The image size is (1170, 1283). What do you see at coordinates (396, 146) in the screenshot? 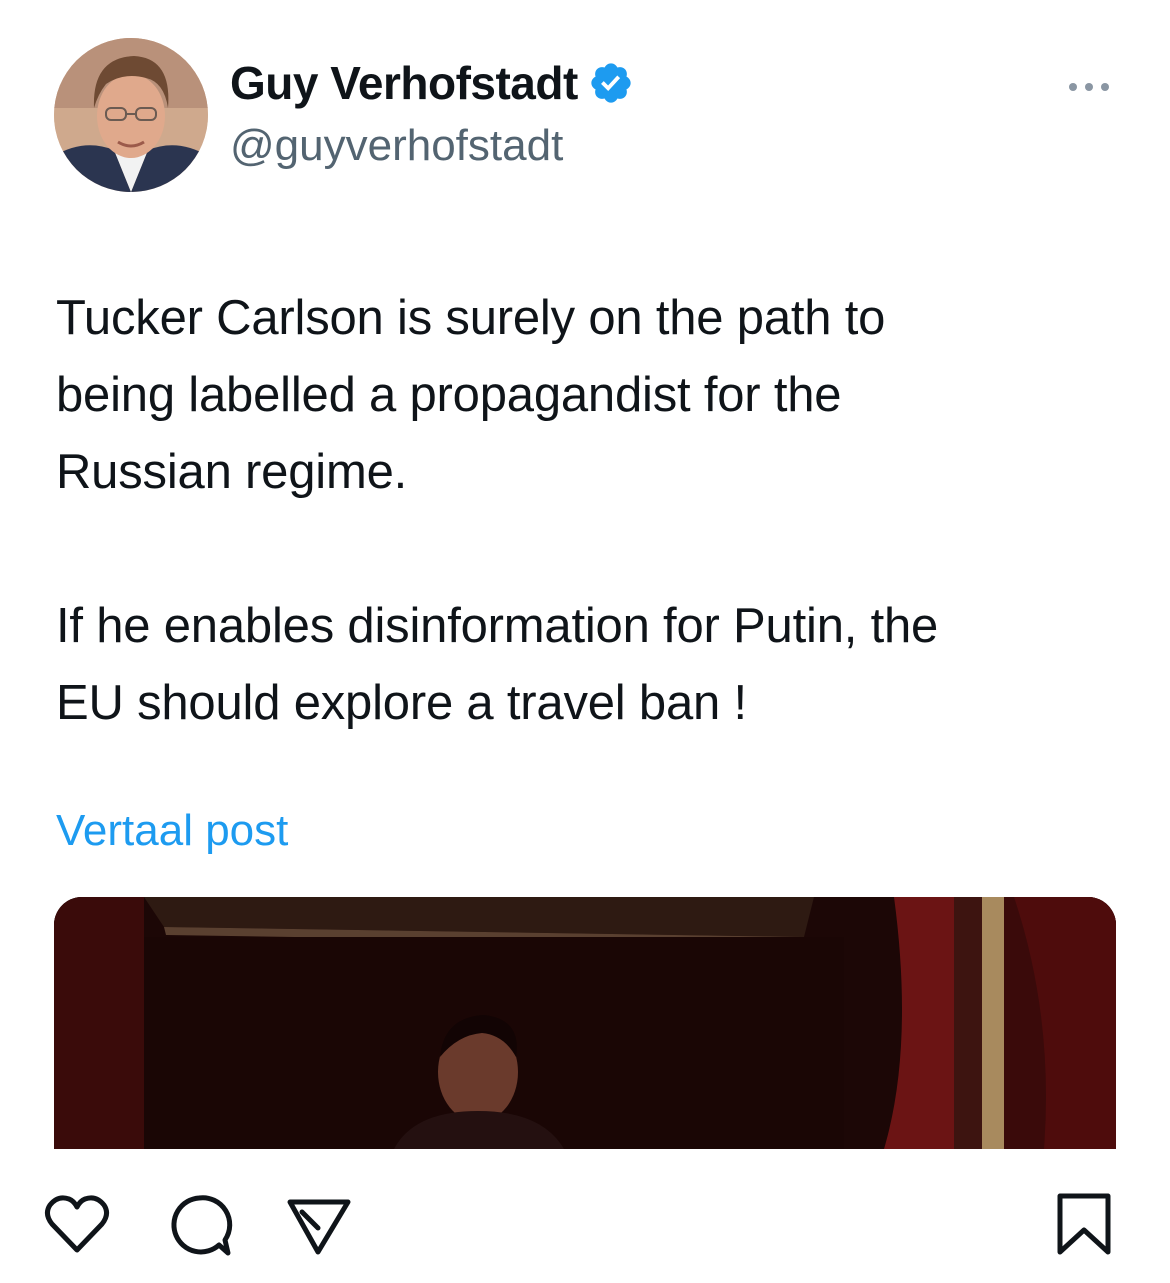
I see `user-handle: @guyverhofstadt` at bounding box center [396, 146].